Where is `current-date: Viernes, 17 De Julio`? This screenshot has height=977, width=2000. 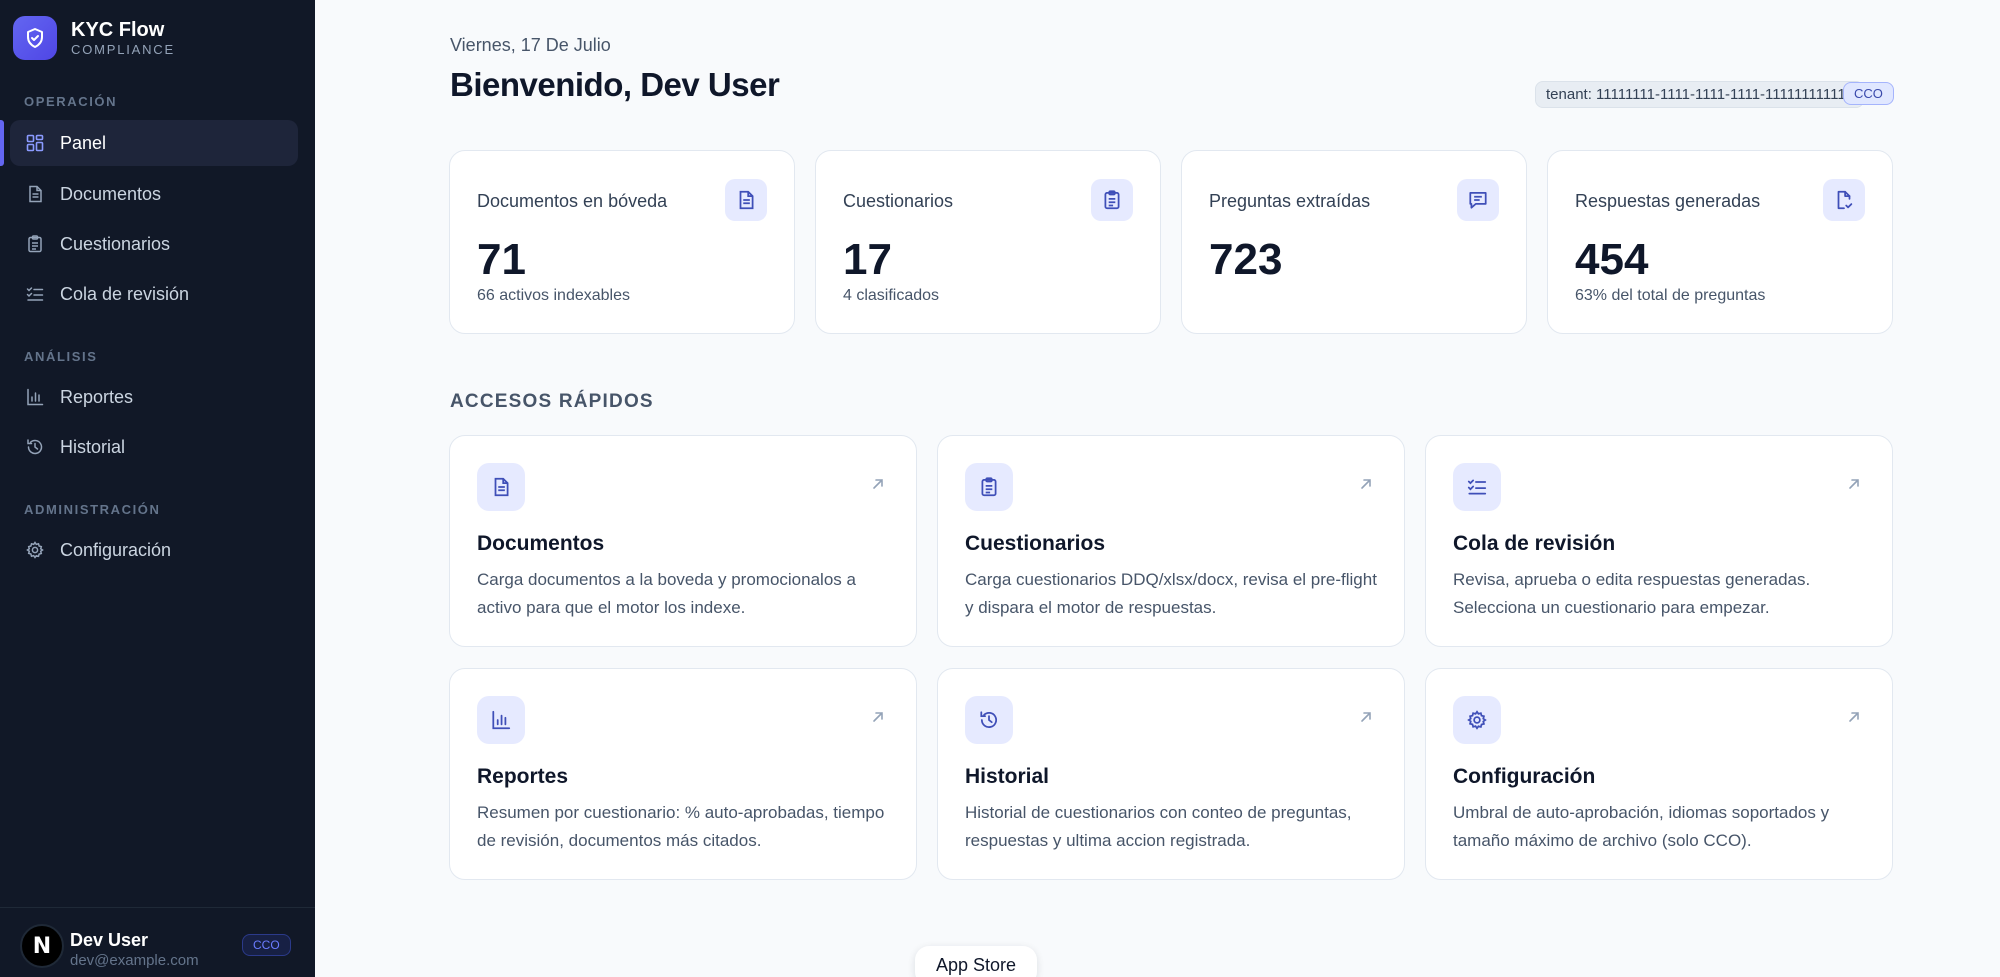
current-date: Viernes, 17 De Julio is located at coordinates (530, 45).